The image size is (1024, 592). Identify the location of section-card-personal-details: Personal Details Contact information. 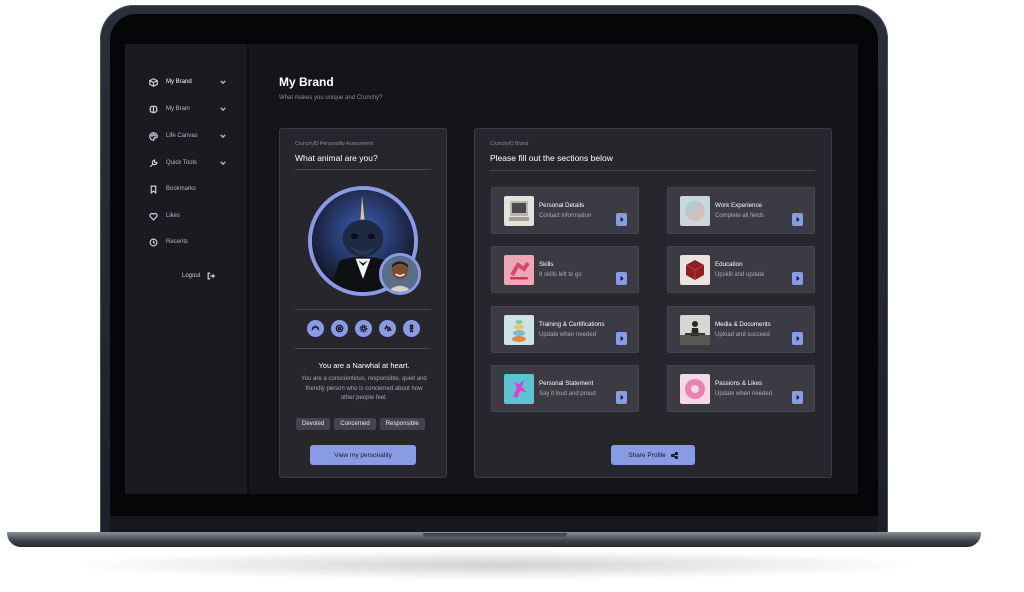
(565, 210).